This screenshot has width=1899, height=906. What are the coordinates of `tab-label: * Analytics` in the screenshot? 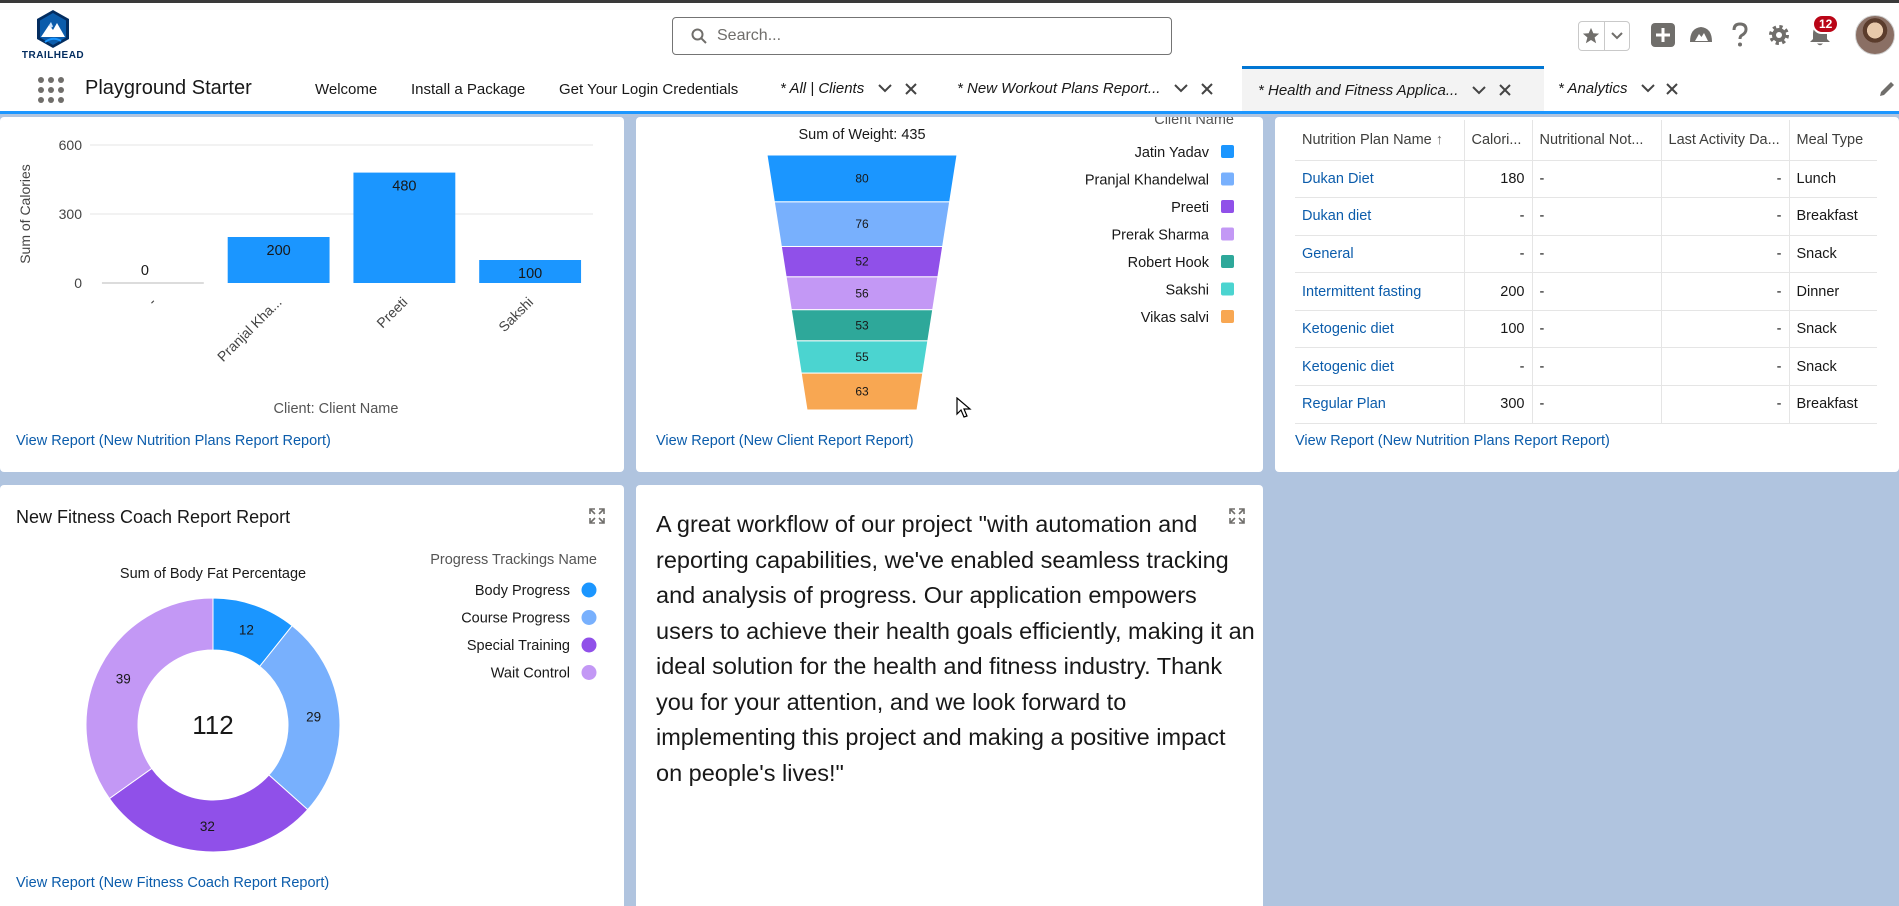 It's located at (1593, 88).